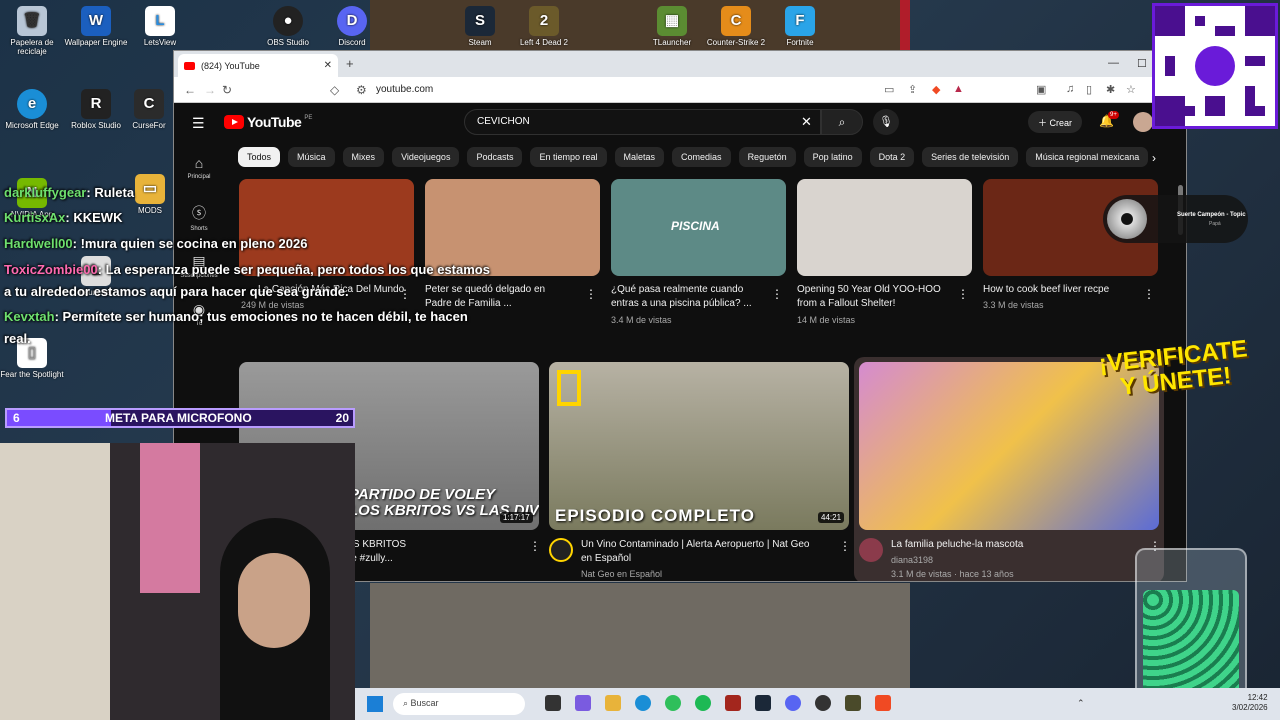 The height and width of the screenshot is (720, 1280). Describe the element at coordinates (352, 27) in the screenshot. I see `desktop-icon-discord: D Discord` at that location.